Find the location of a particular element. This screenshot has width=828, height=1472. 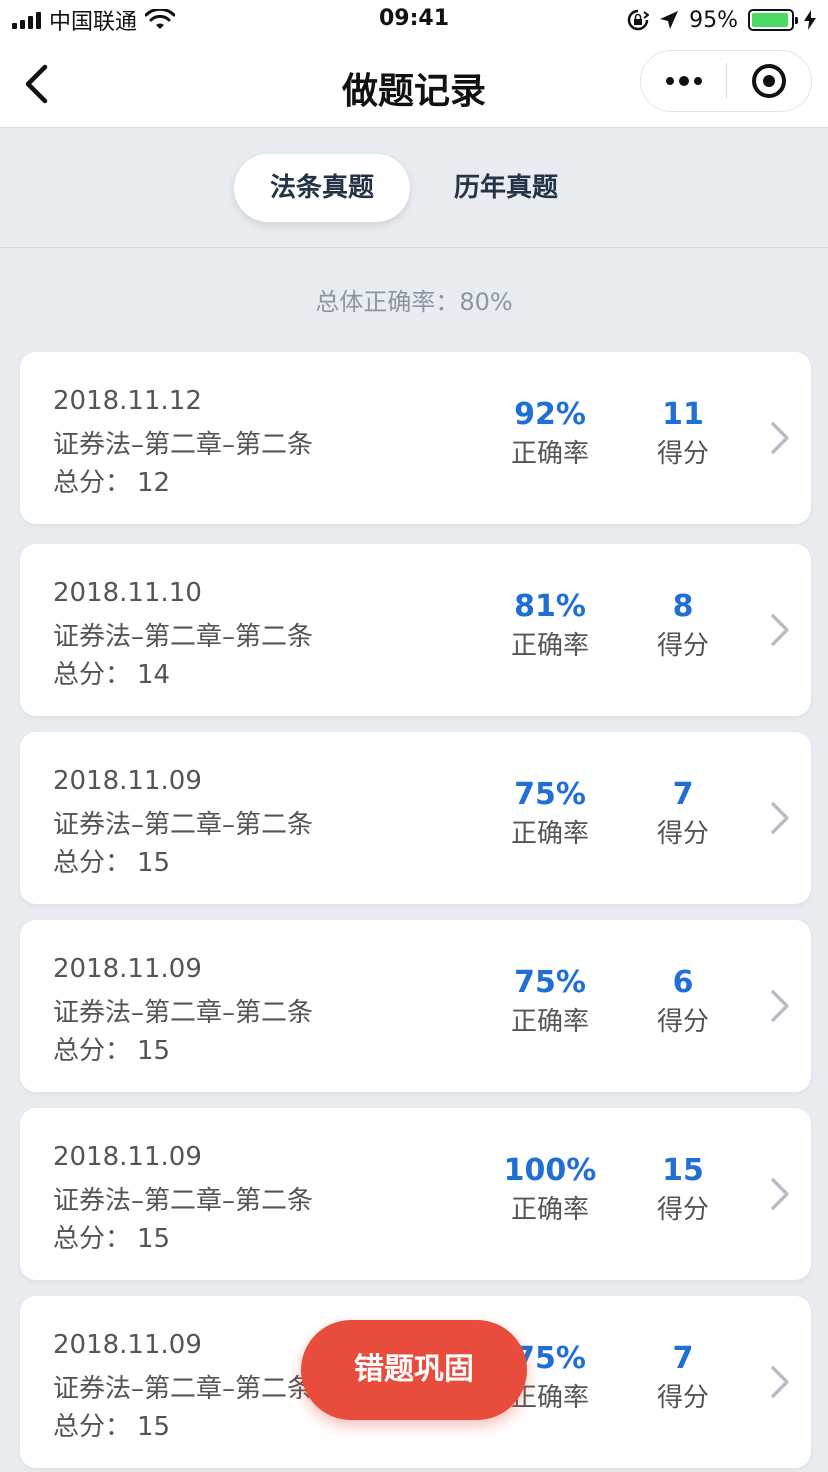

wrong-questions-review-button: 错题巩固 is located at coordinates (414, 1370).